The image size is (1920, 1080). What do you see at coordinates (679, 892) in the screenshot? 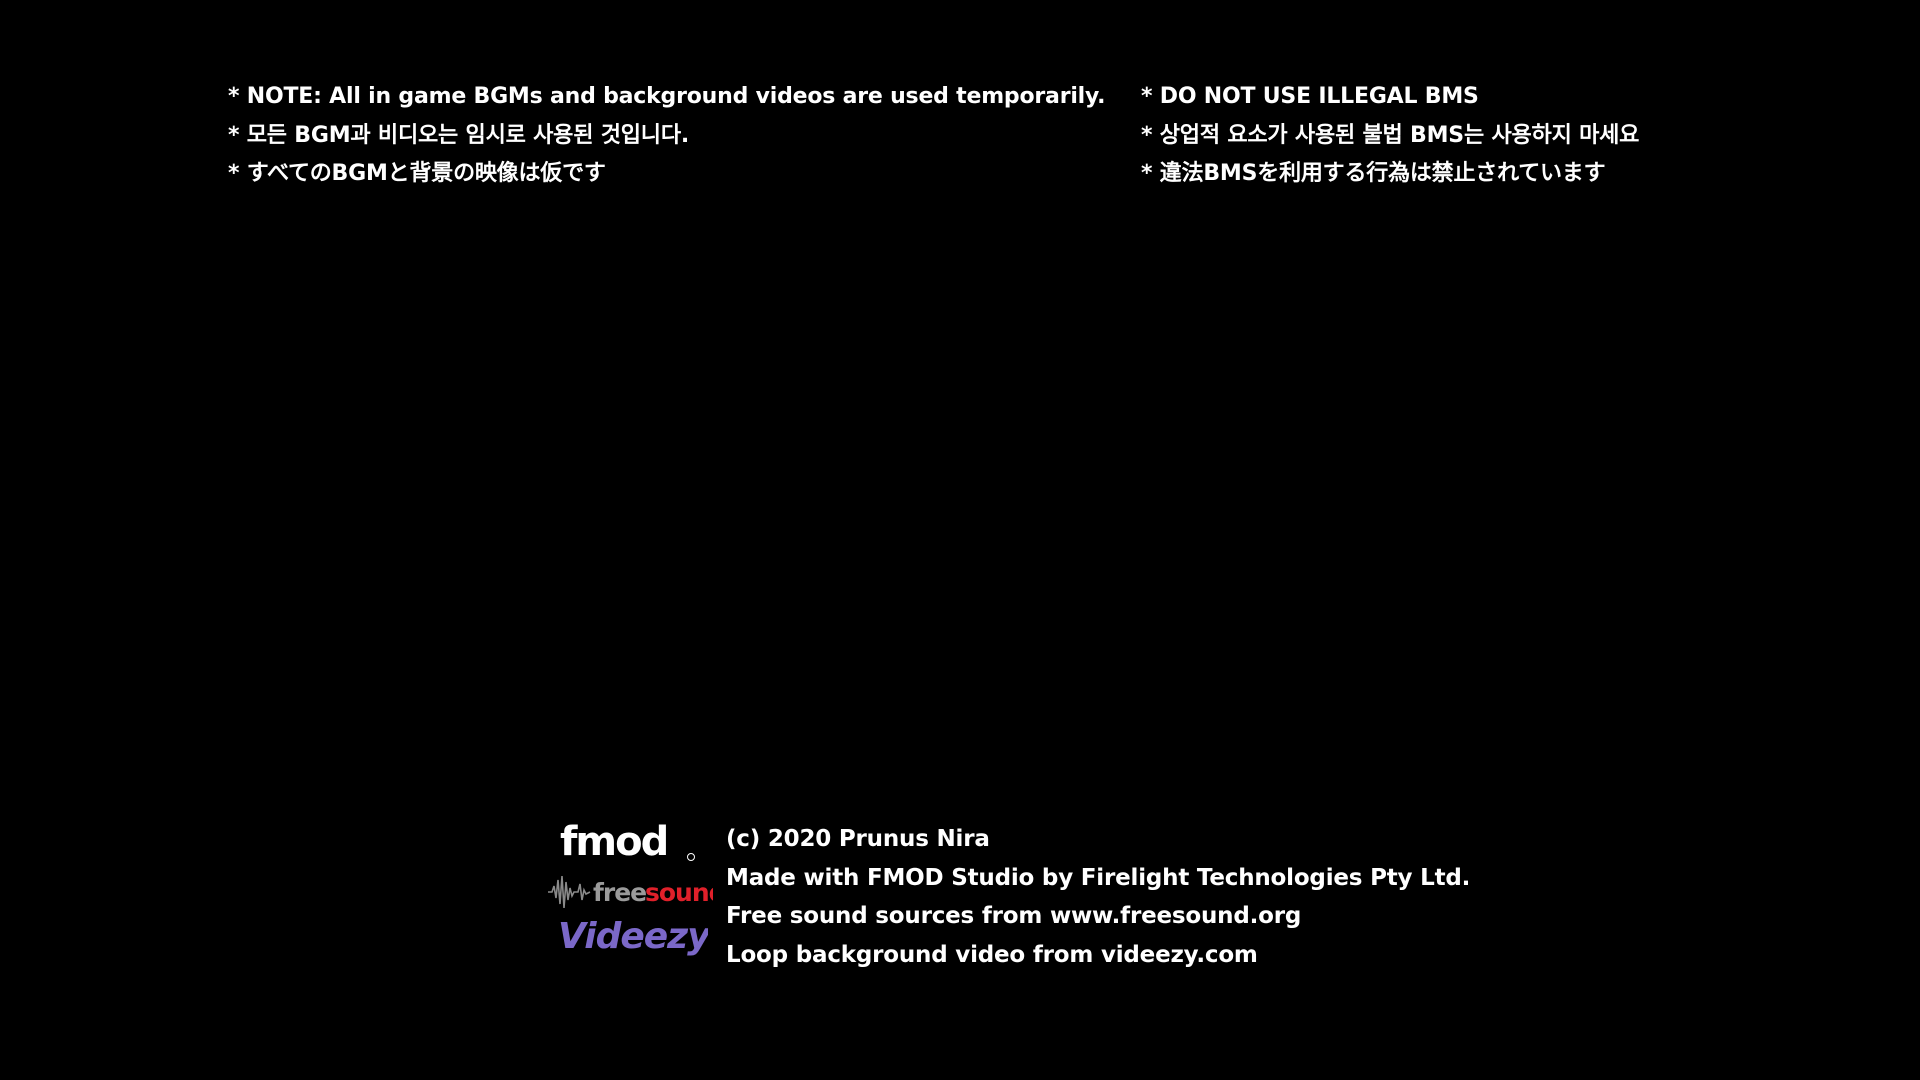
I see `freesound-sound-text: sound` at bounding box center [679, 892].